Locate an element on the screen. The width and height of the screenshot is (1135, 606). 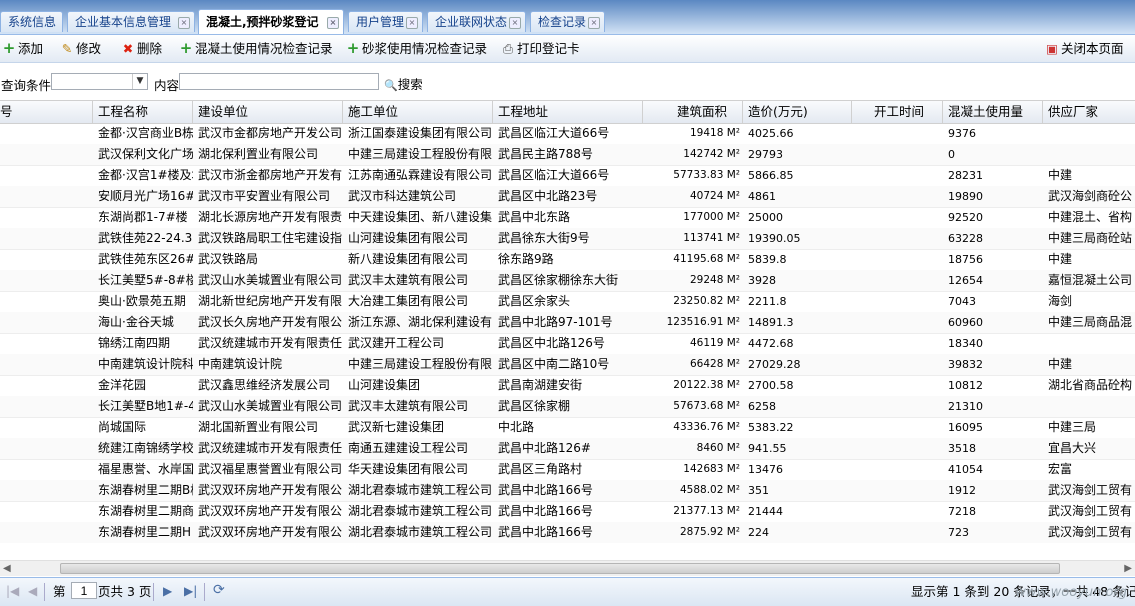
cell-concrete-usage: 3518 is located at coordinates (962, 448).